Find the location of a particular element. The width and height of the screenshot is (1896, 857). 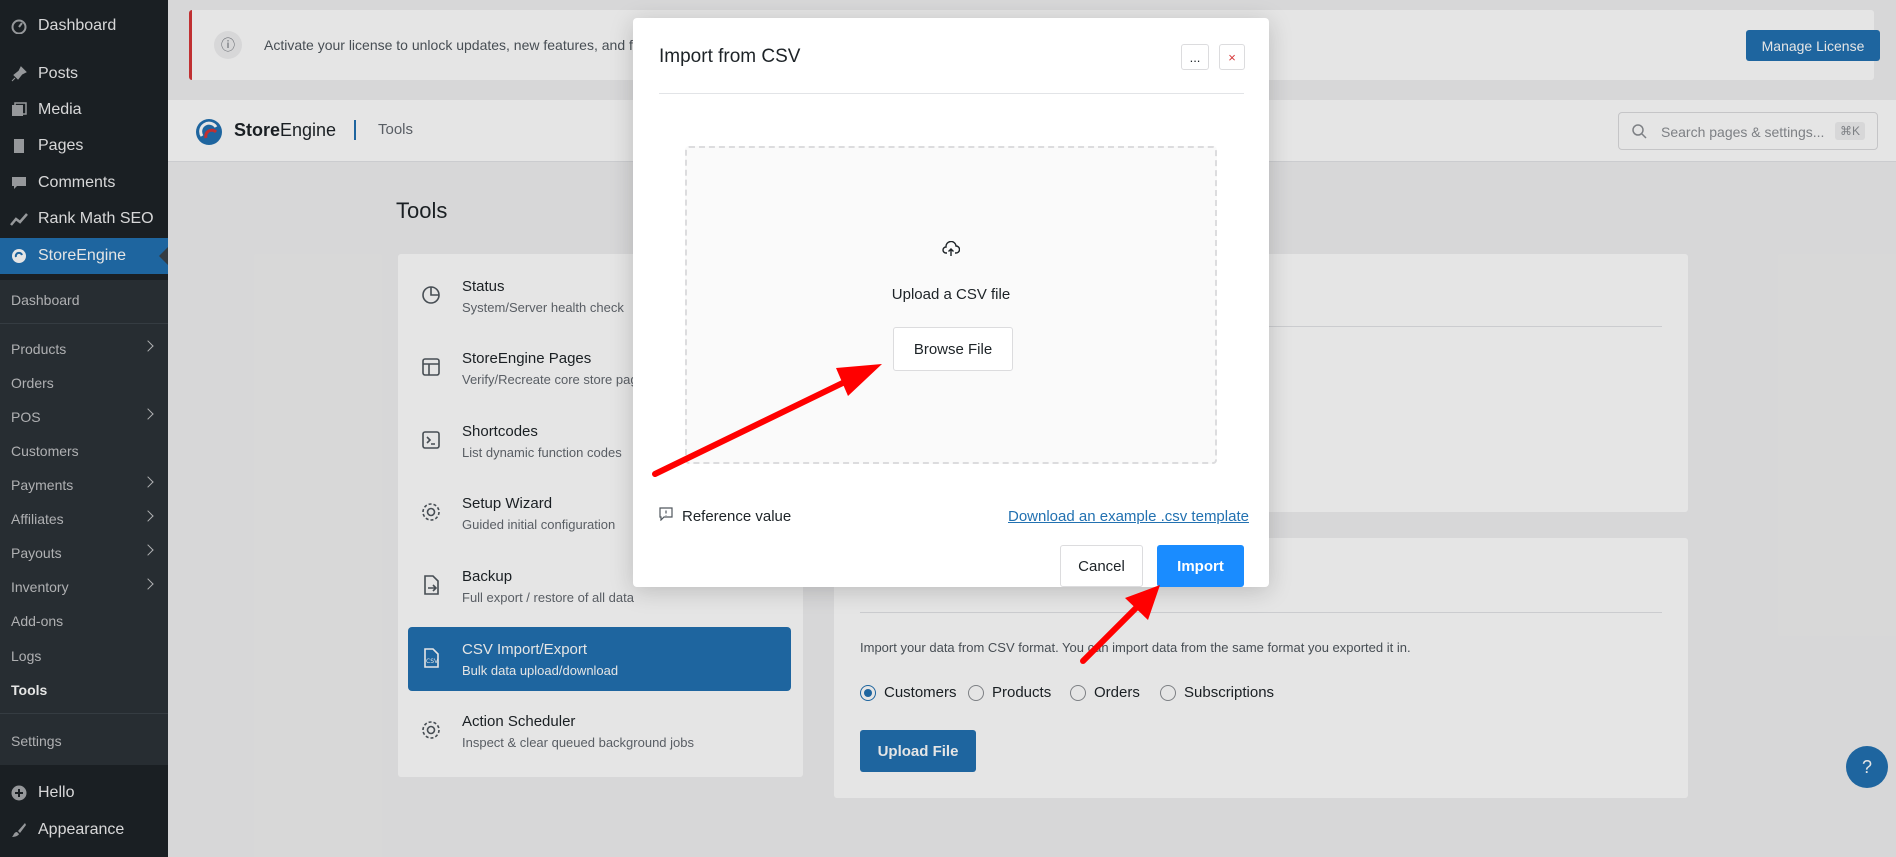

close-button: × is located at coordinates (1232, 57).